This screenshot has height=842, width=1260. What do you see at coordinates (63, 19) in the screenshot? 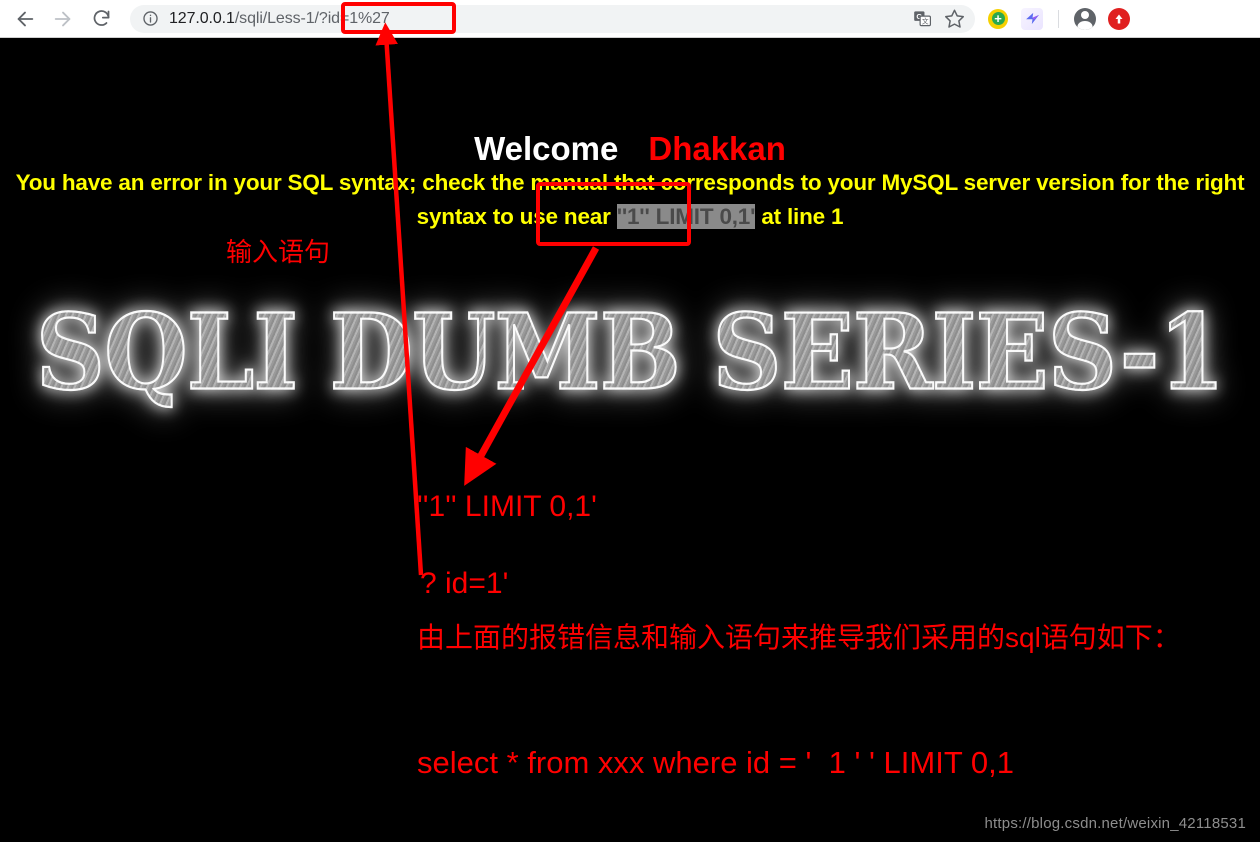
I see `forward-icon` at bounding box center [63, 19].